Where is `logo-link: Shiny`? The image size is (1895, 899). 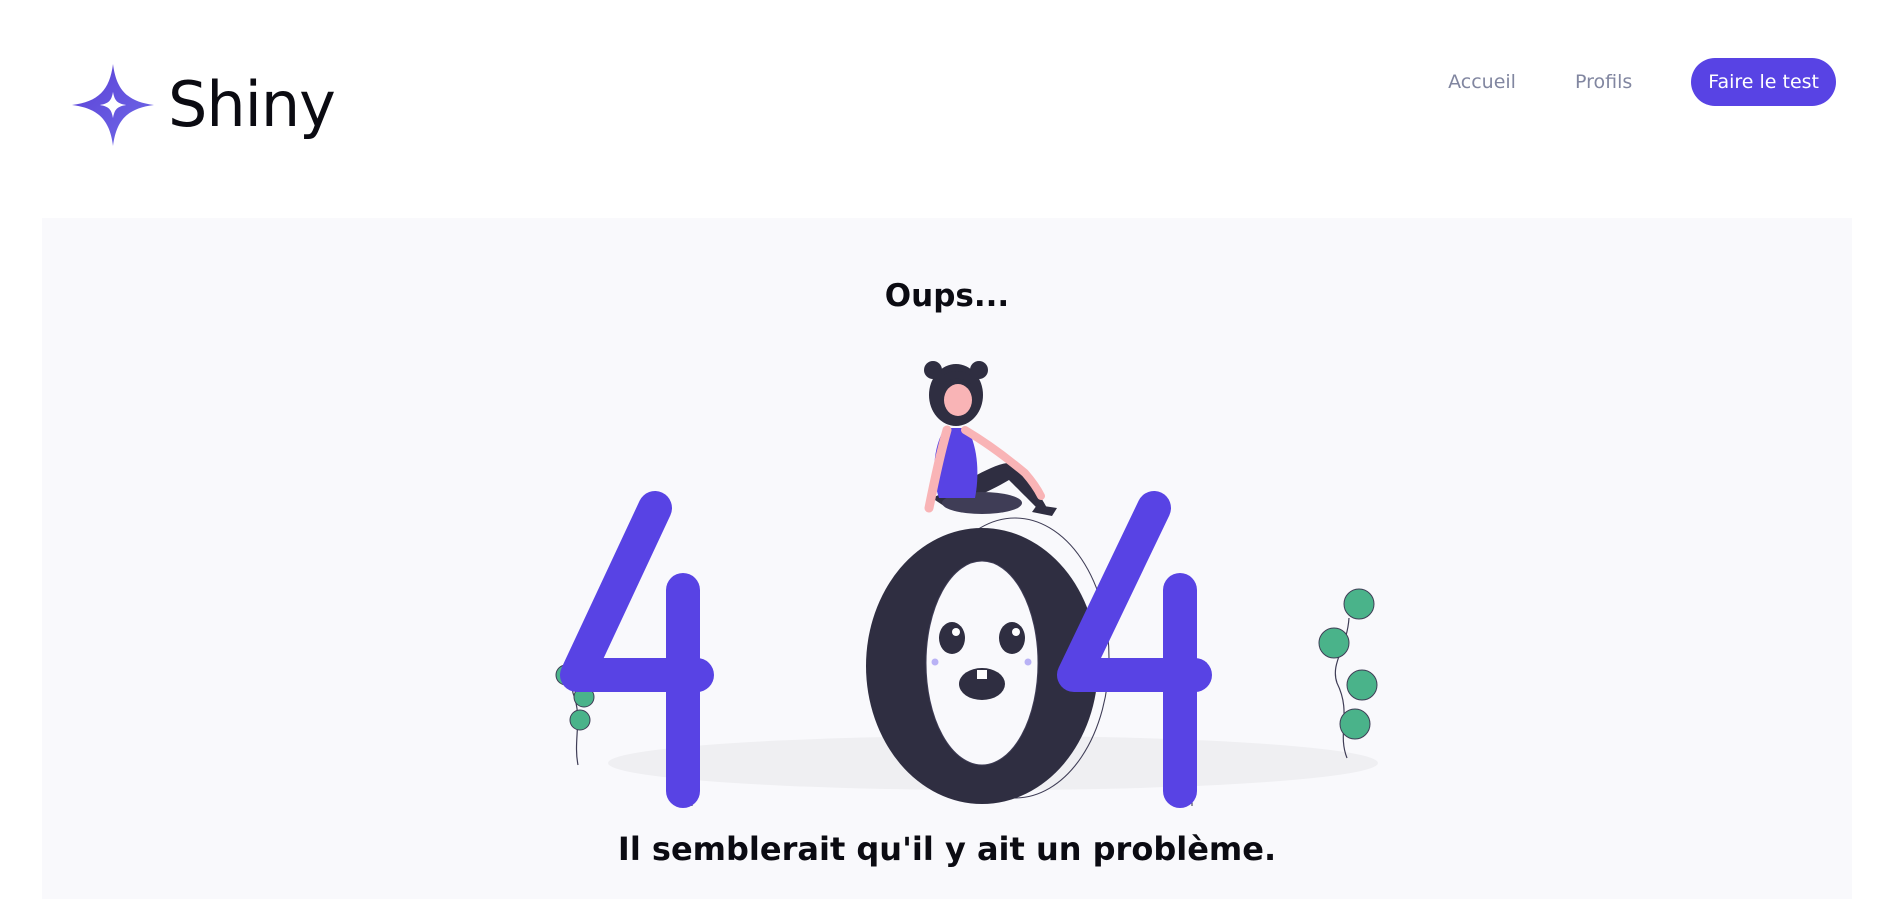 logo-link: Shiny is located at coordinates (204, 105).